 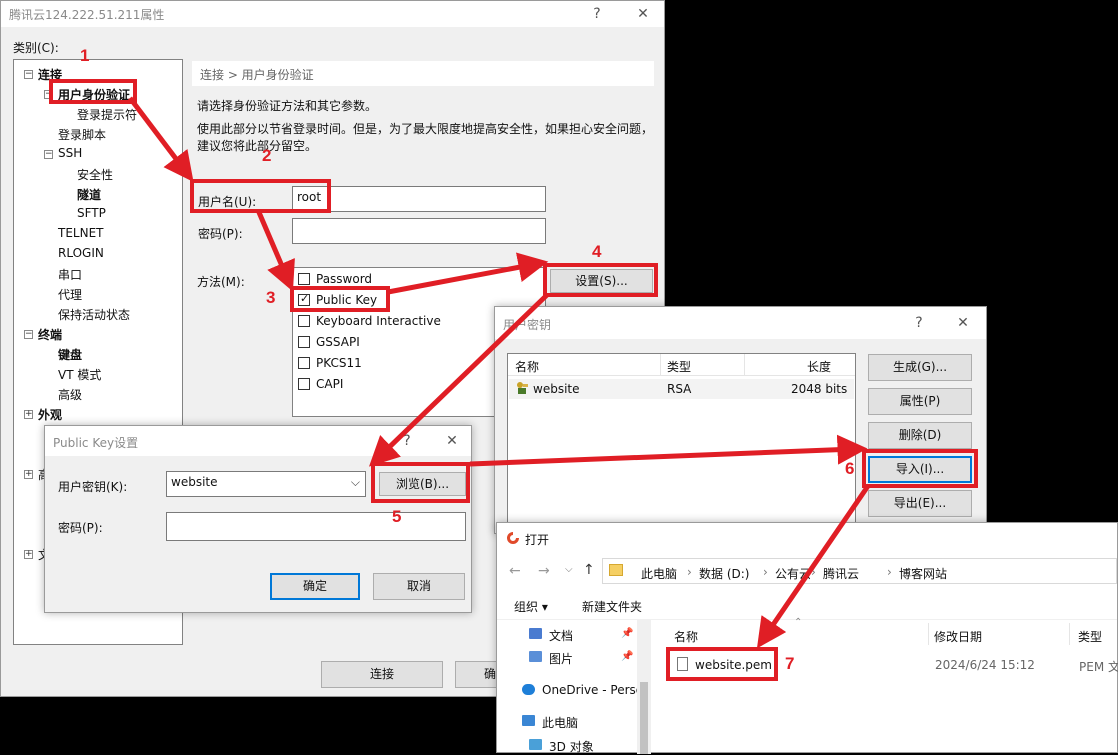 I want to click on close-button: ✕, so click(x=643, y=14).